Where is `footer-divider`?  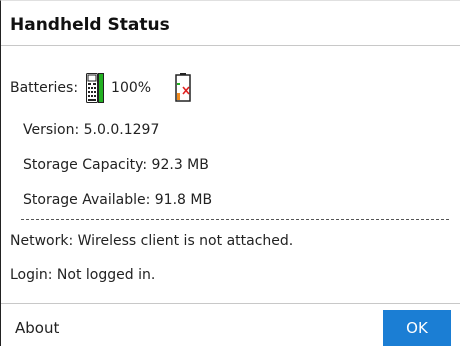 footer-divider is located at coordinates (230, 303).